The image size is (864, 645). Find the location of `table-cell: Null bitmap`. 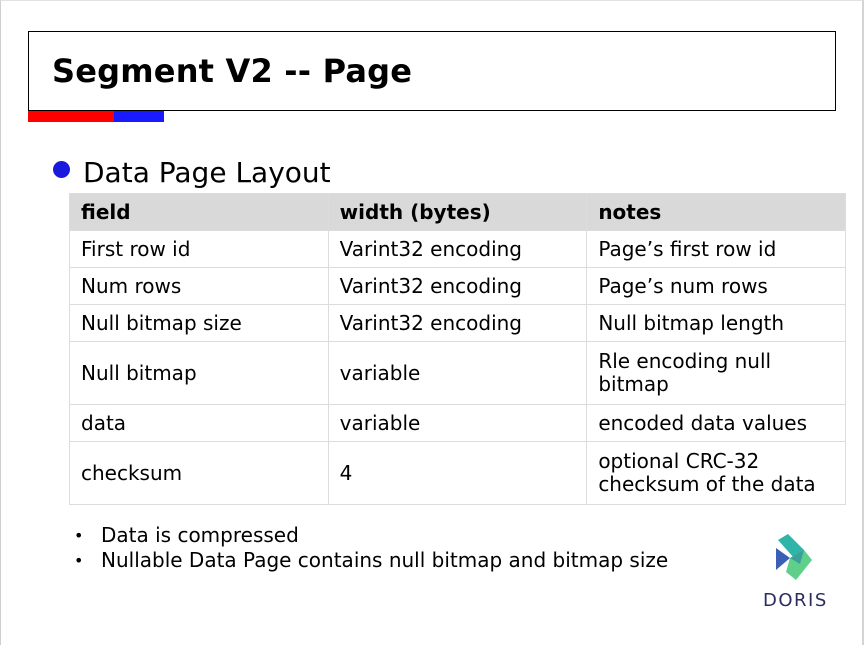

table-cell: Null bitmap is located at coordinates (199, 373).